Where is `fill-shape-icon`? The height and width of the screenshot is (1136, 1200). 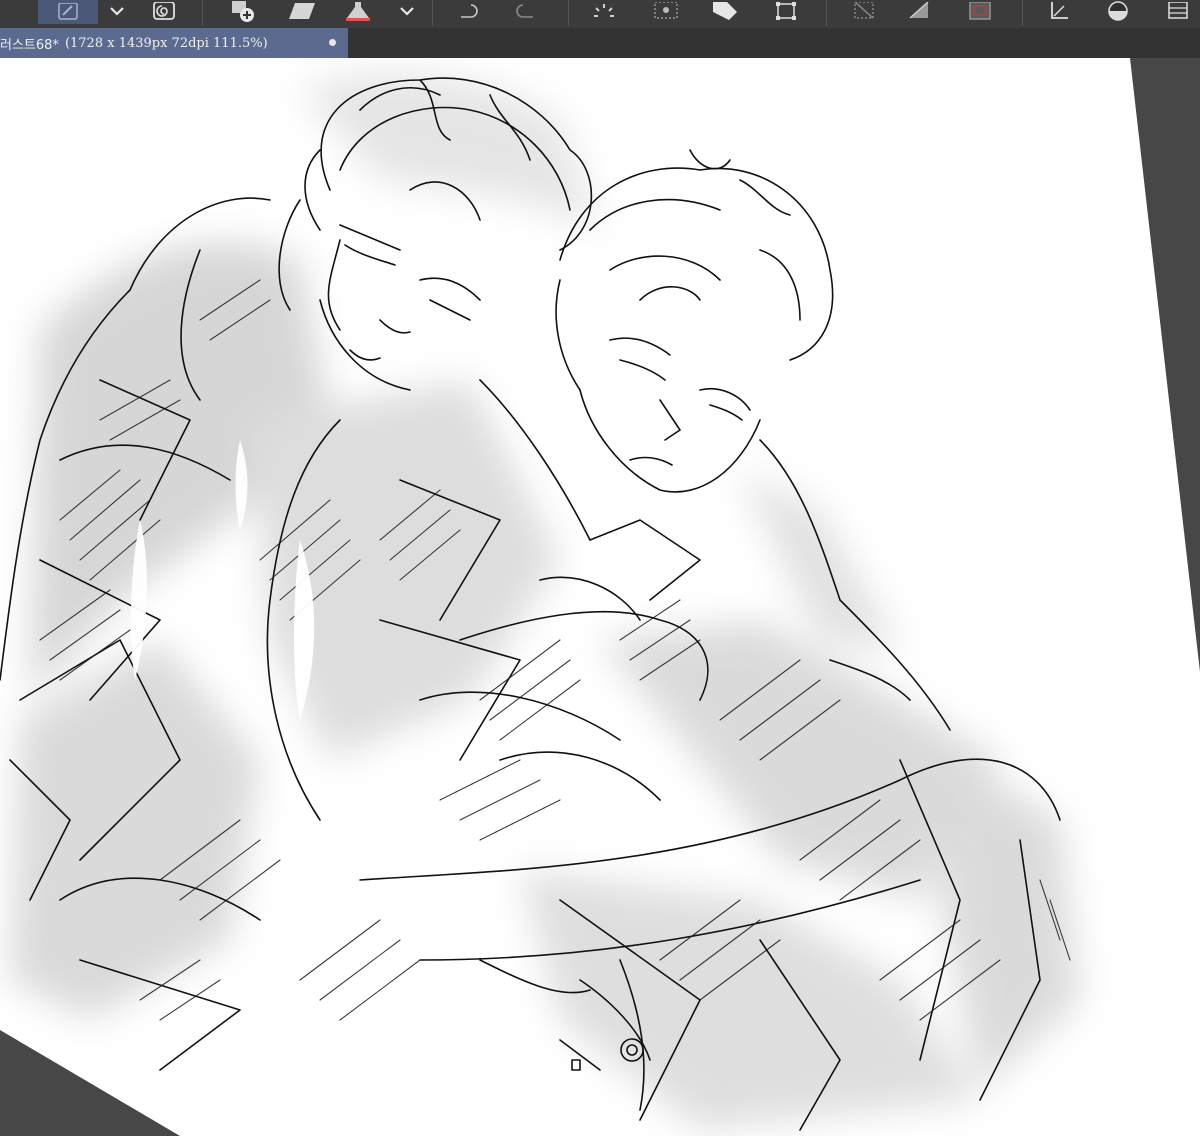
fill-shape-icon is located at coordinates (302, 12).